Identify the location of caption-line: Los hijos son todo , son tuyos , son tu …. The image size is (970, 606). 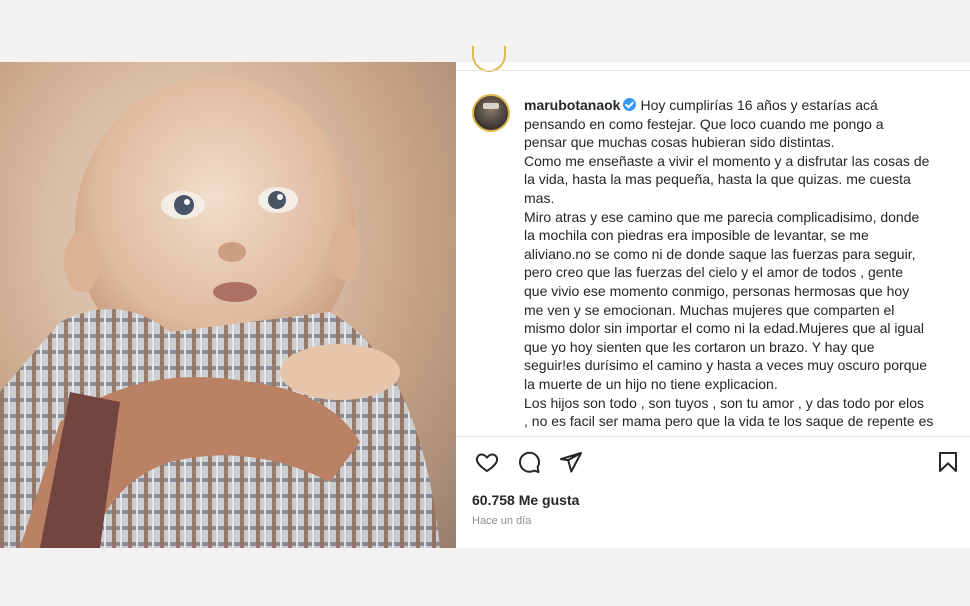
(724, 402).